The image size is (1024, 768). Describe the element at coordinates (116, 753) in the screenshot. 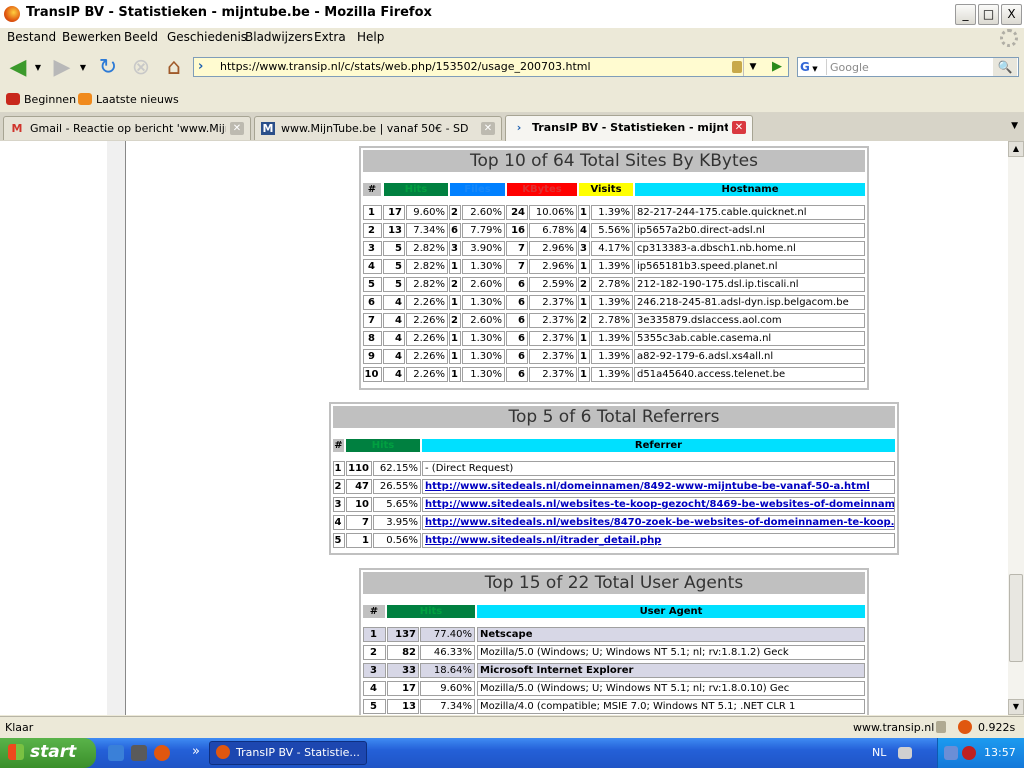

I see `ie-quicklaunch-icon` at that location.